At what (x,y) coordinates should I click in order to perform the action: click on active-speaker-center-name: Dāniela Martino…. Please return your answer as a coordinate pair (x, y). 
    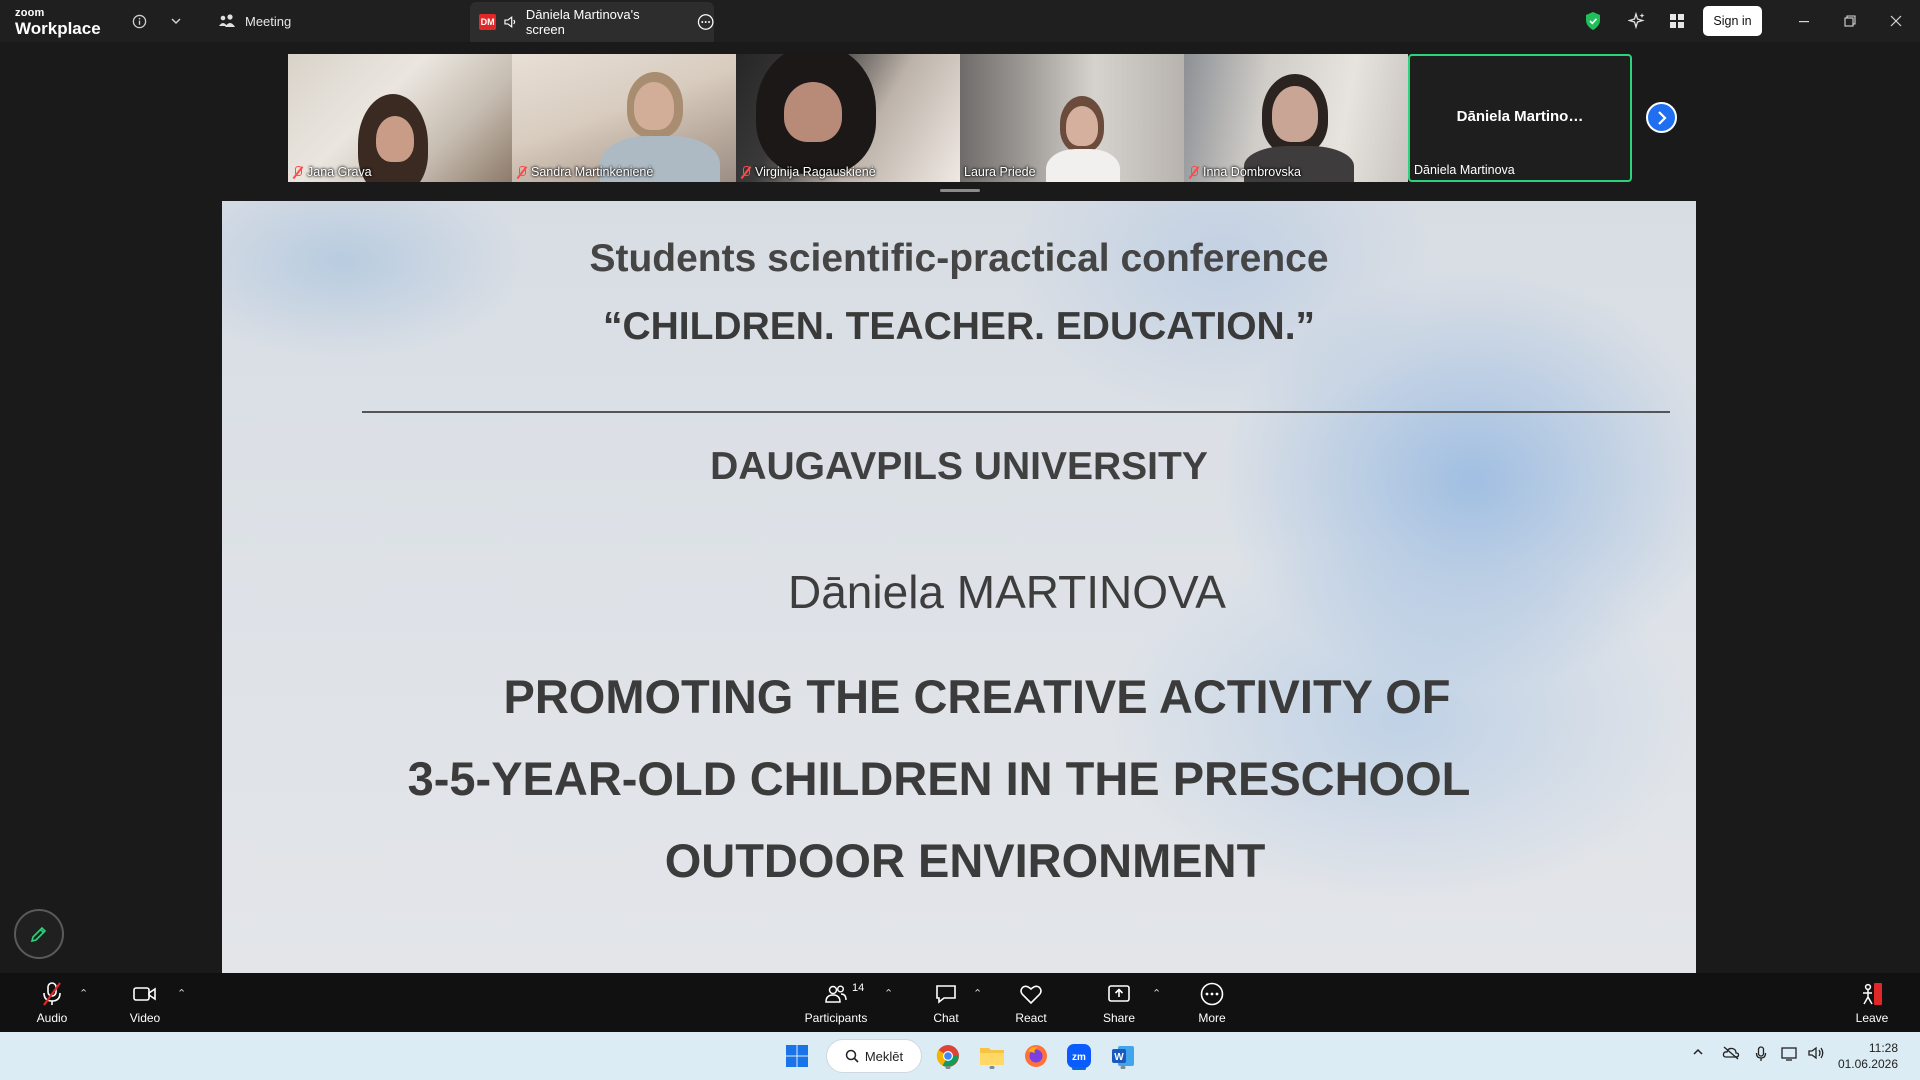
    Looking at the image, I should click on (1520, 116).